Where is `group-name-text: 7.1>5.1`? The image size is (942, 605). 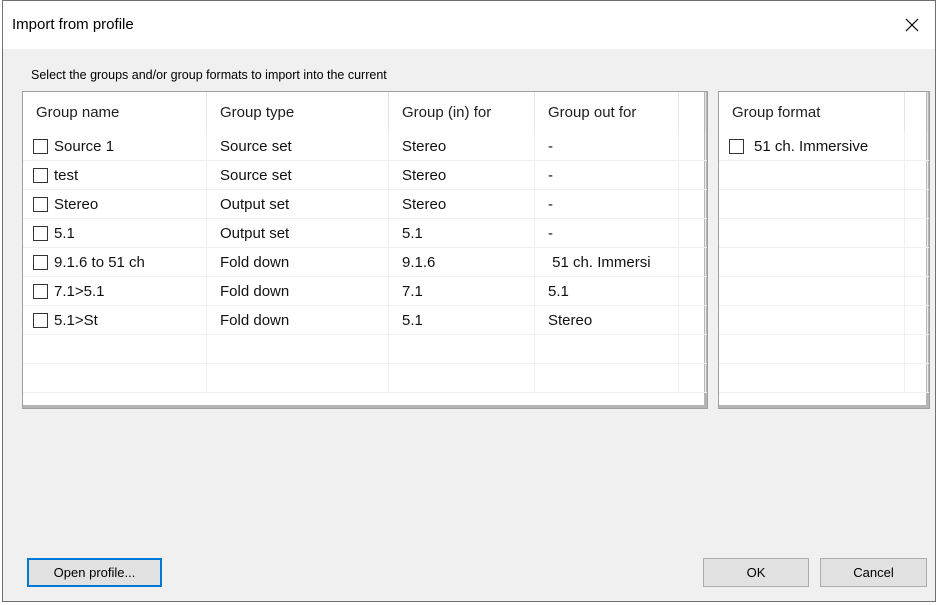
group-name-text: 7.1>5.1 is located at coordinates (79, 291).